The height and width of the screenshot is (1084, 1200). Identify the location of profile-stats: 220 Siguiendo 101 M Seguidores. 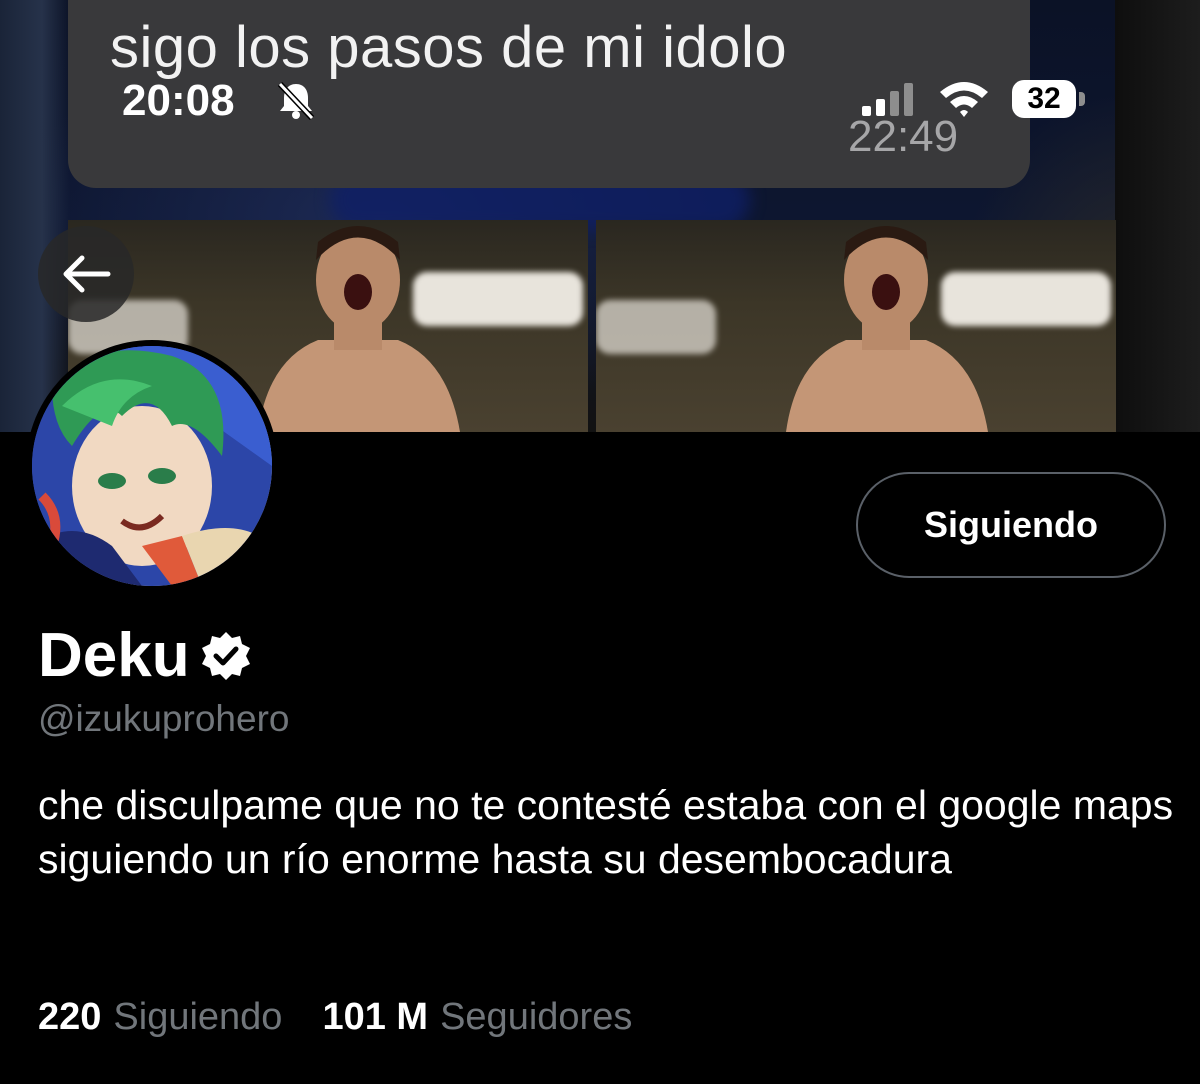
(335, 1017).